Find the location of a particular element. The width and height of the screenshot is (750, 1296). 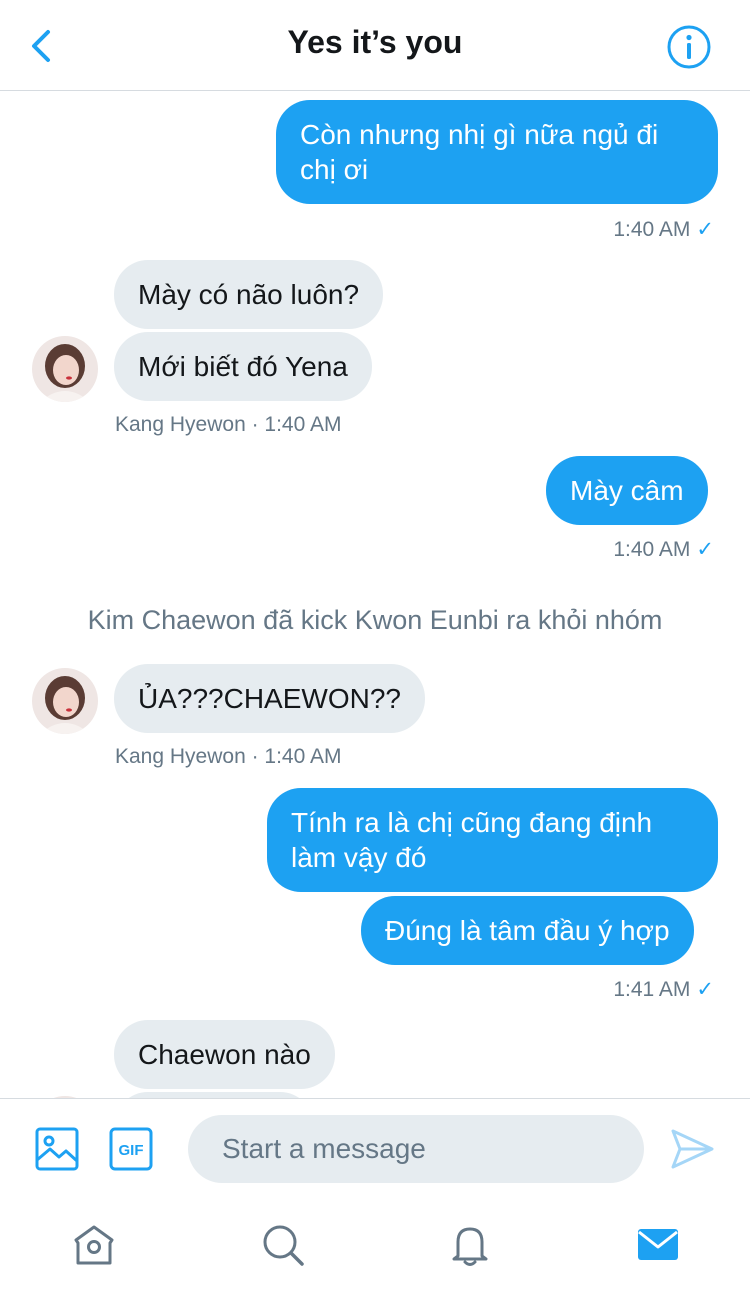

tab-home is located at coordinates (94, 1244).